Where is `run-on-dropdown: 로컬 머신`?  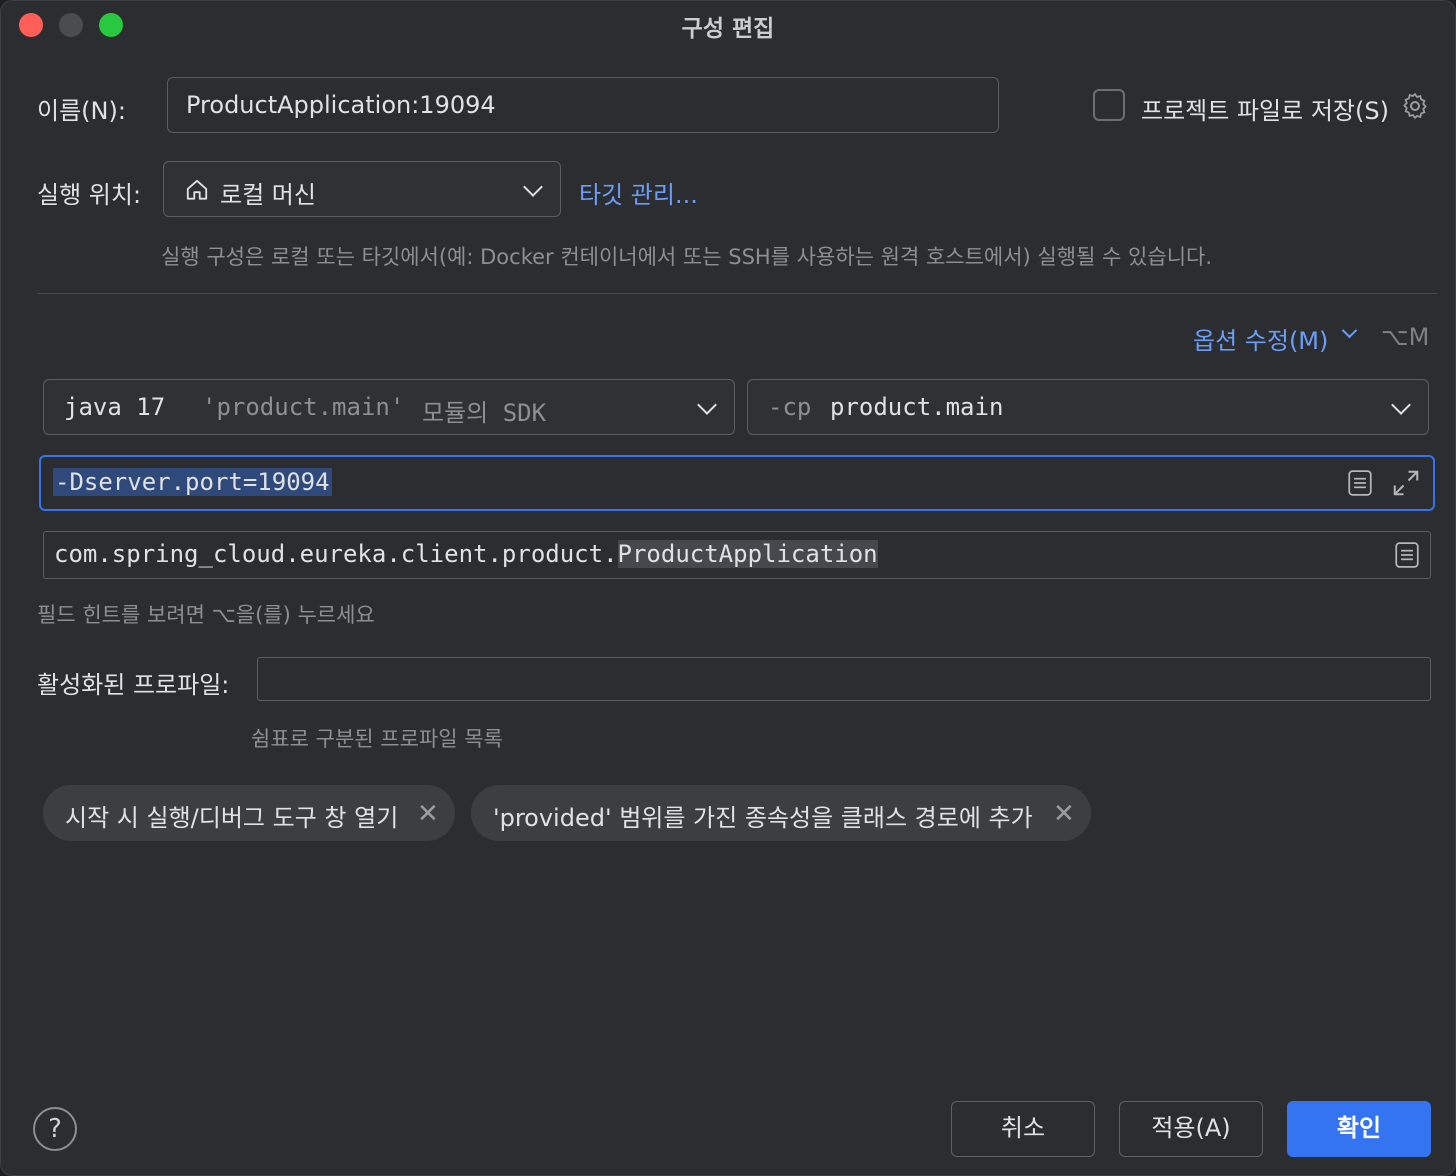
run-on-dropdown: 로컬 머신 is located at coordinates (362, 189).